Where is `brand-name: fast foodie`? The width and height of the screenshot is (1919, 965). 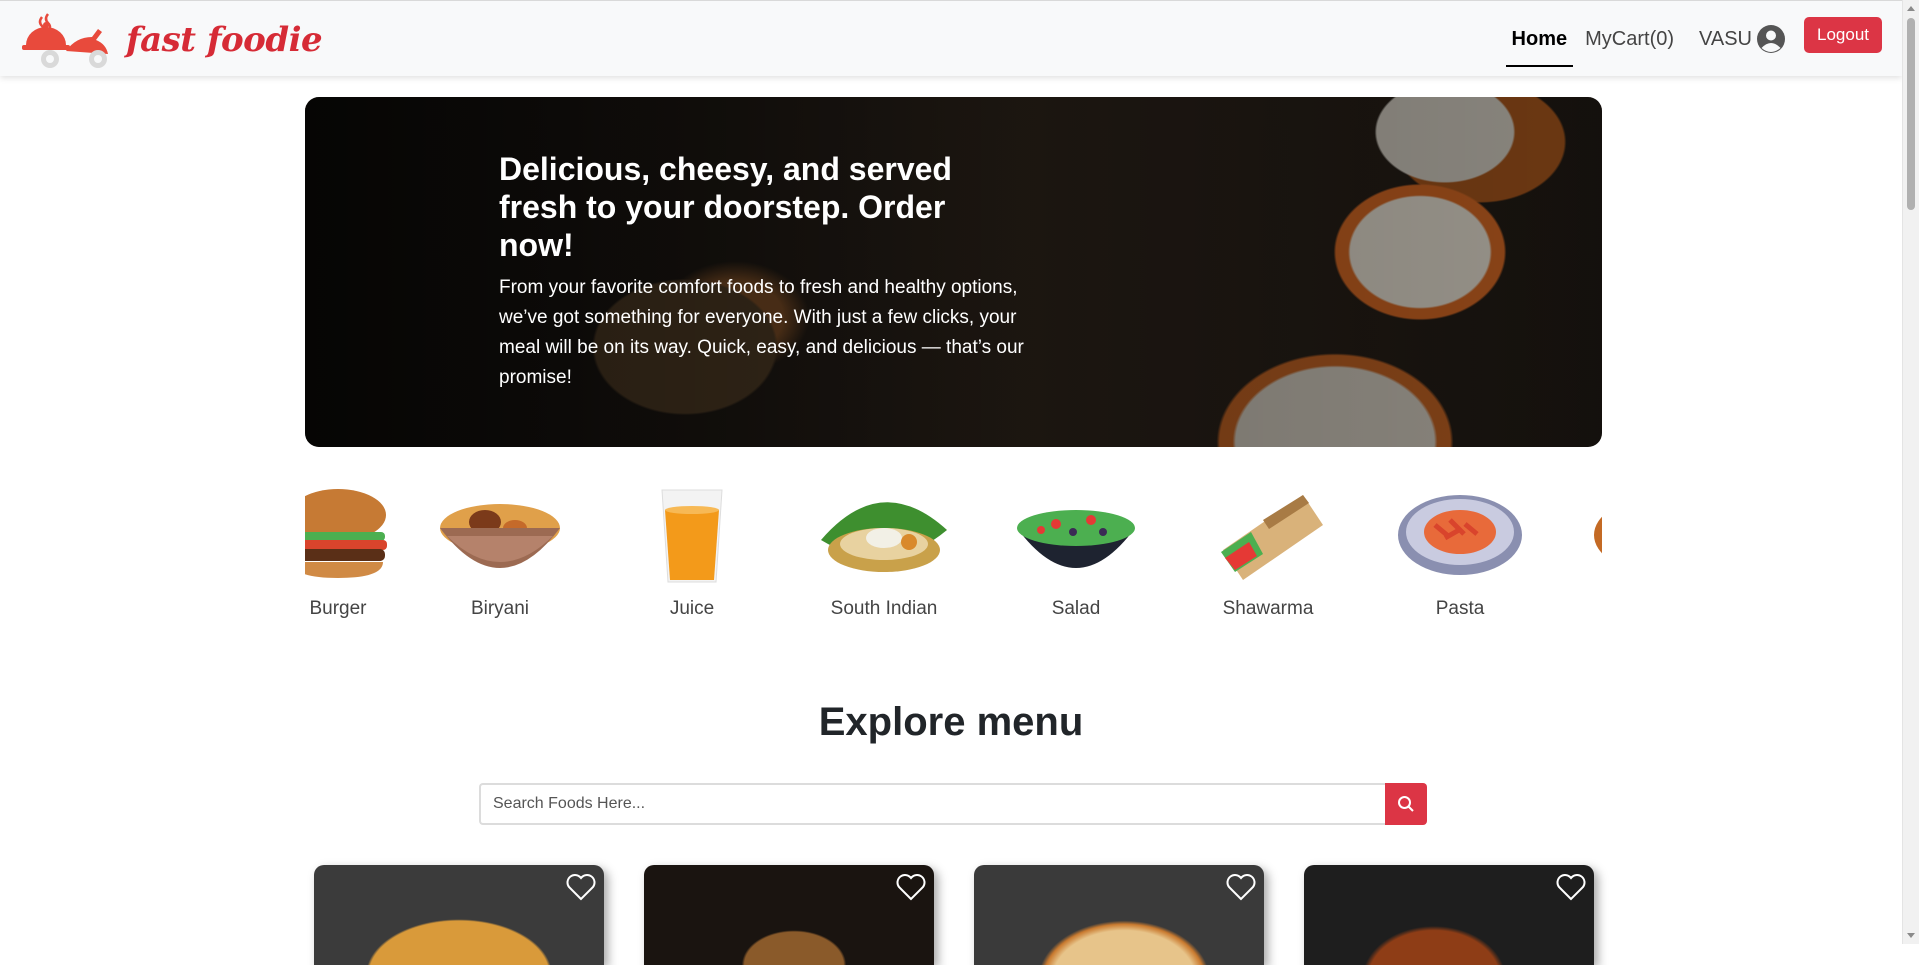
brand-name: fast foodie is located at coordinates (224, 40).